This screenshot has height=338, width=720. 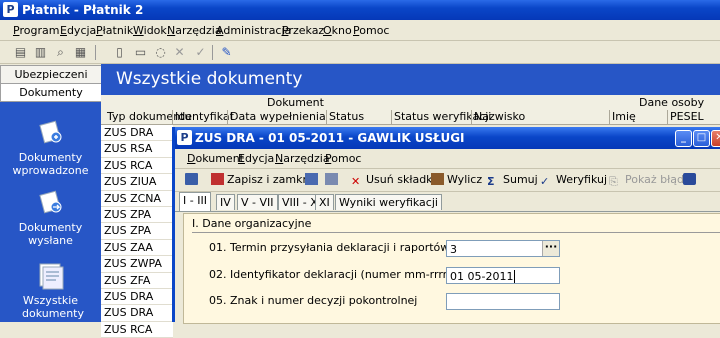 What do you see at coordinates (456, 232) in the screenshot?
I see `section-divider` at bounding box center [456, 232].